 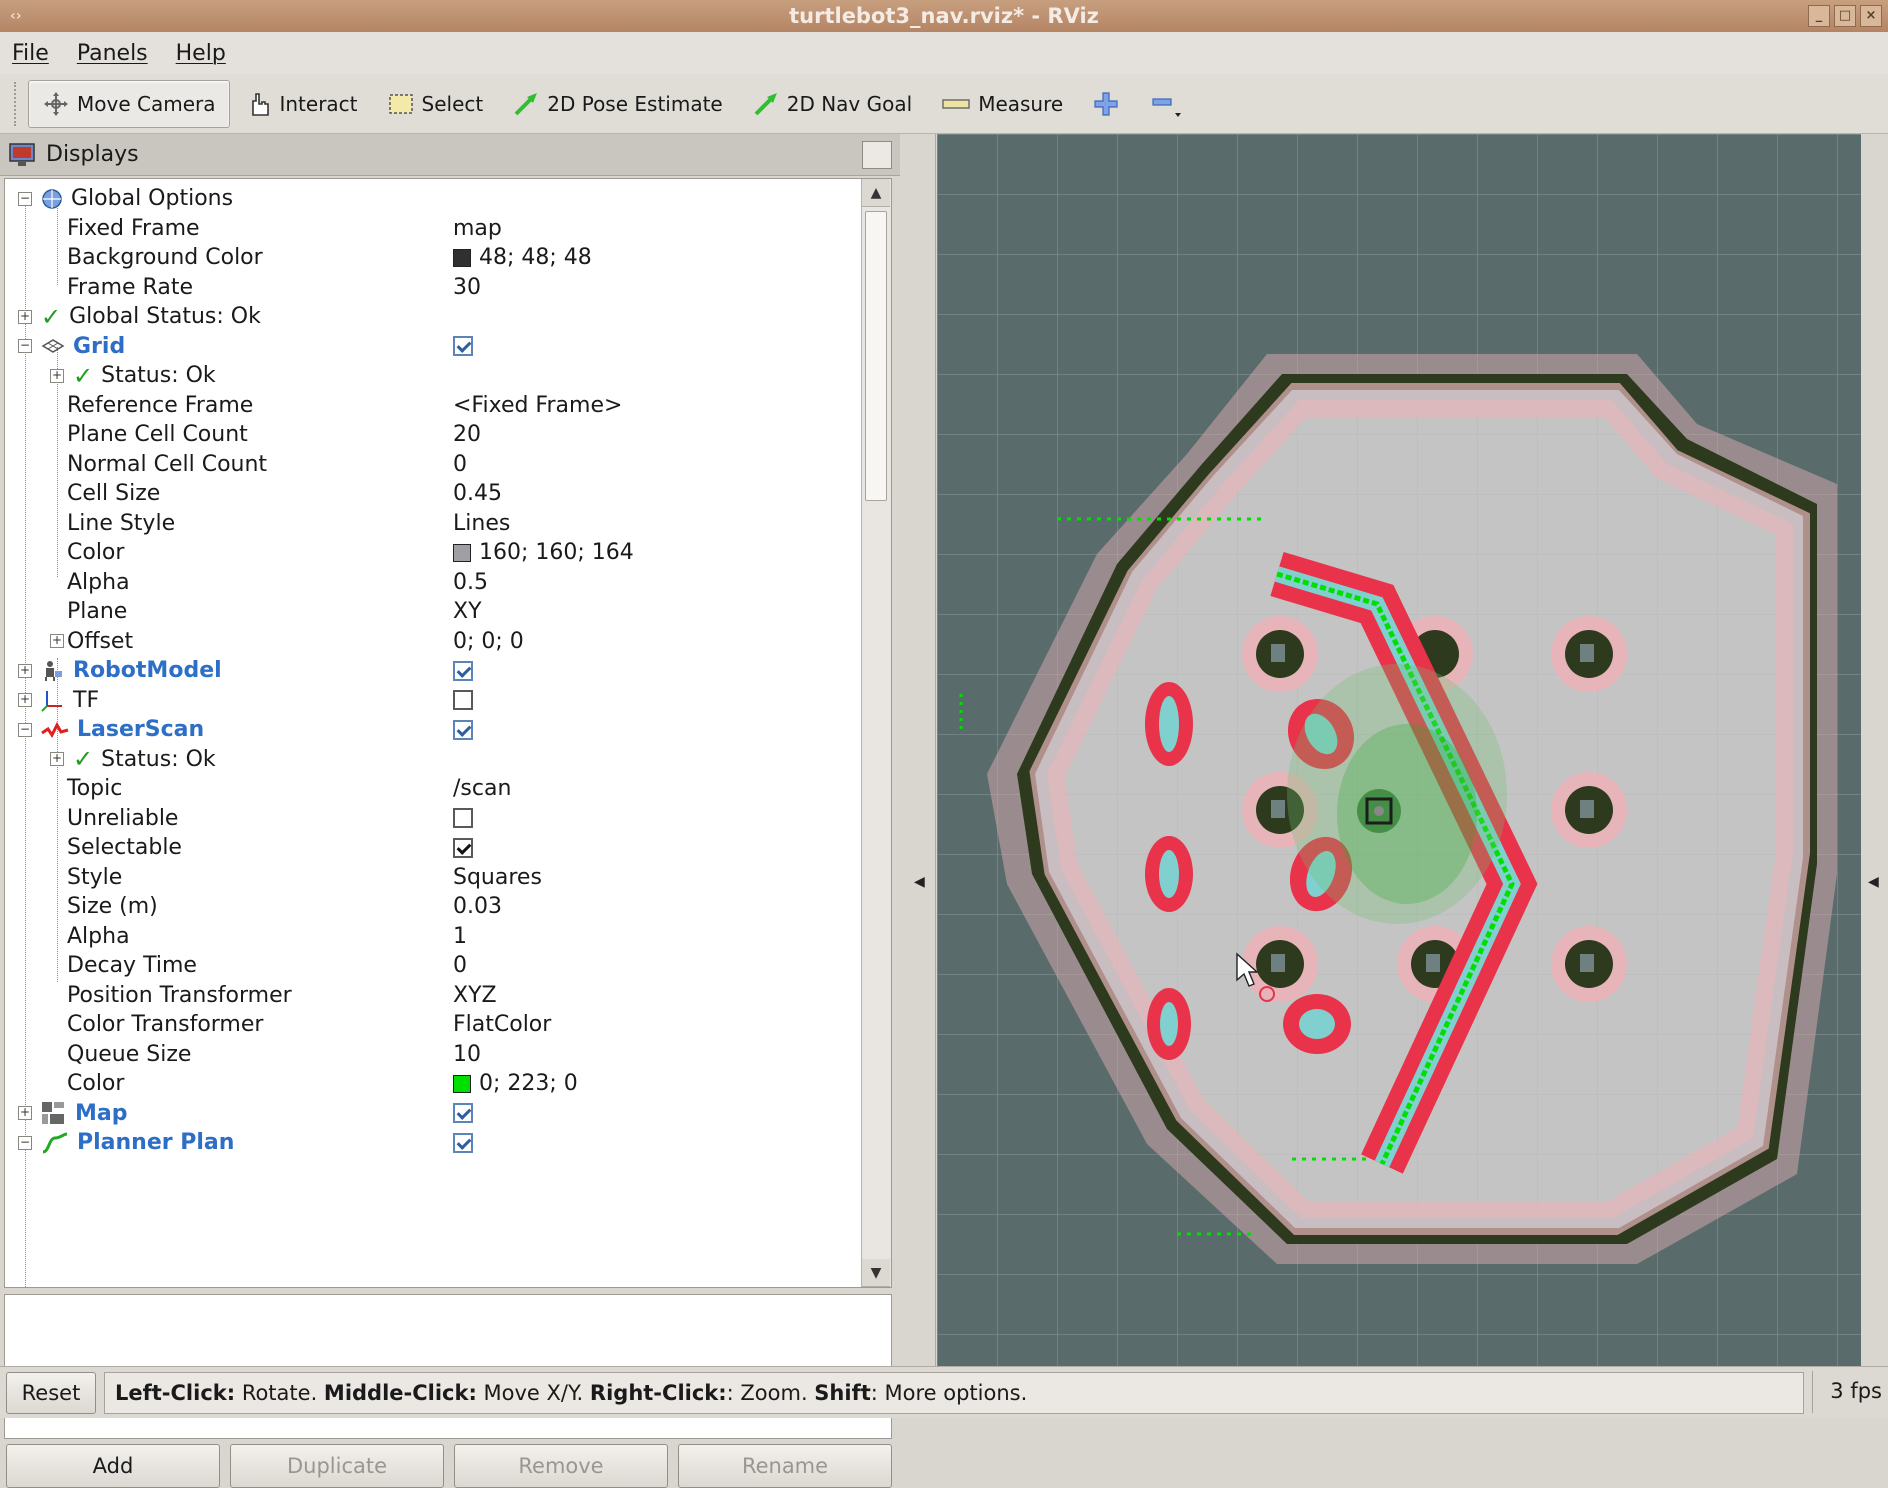 I want to click on row-value: 30, so click(x=467, y=287).